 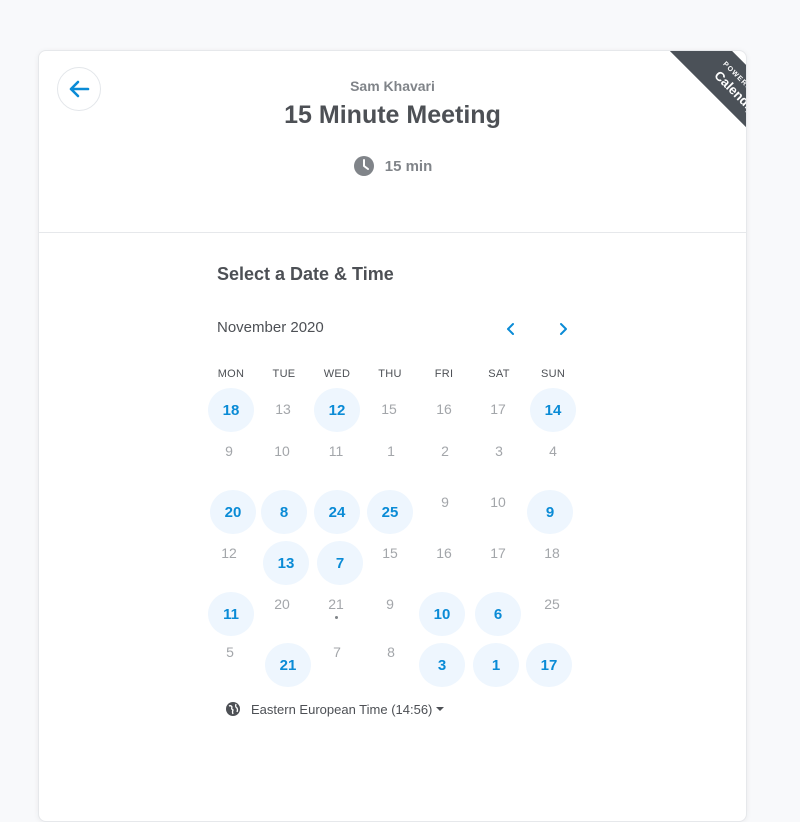 I want to click on prev-month-button, so click(x=511, y=329).